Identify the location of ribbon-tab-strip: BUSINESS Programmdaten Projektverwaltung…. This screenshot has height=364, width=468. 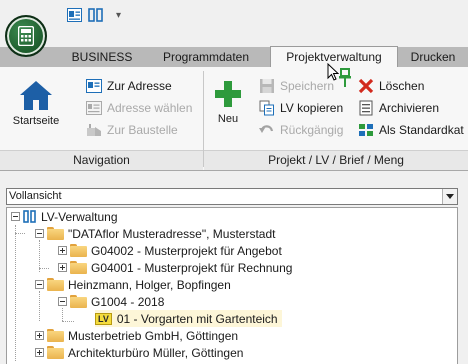
(234, 57).